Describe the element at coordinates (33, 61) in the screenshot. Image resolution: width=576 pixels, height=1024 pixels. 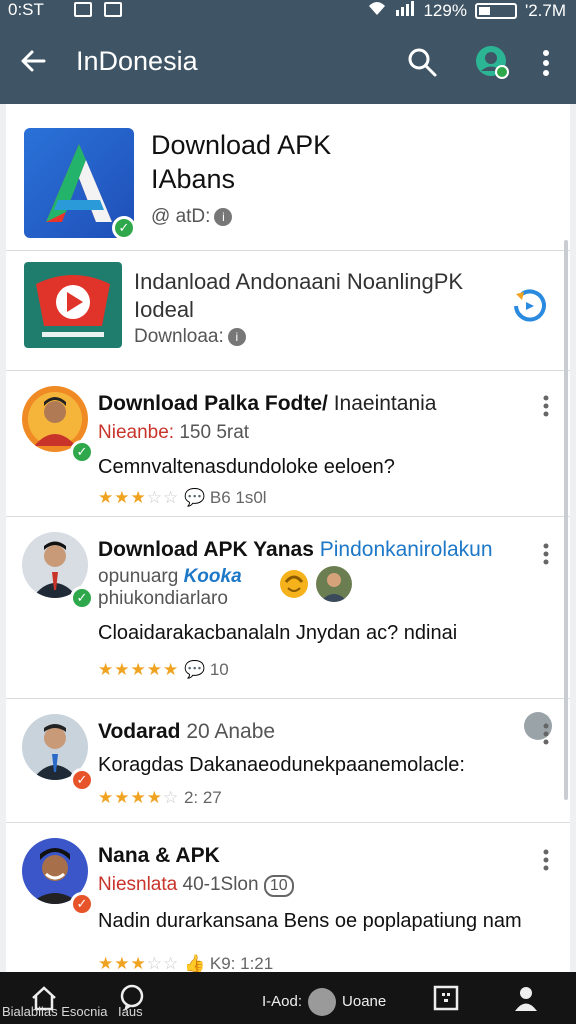
I see `back-arrow-icon` at that location.